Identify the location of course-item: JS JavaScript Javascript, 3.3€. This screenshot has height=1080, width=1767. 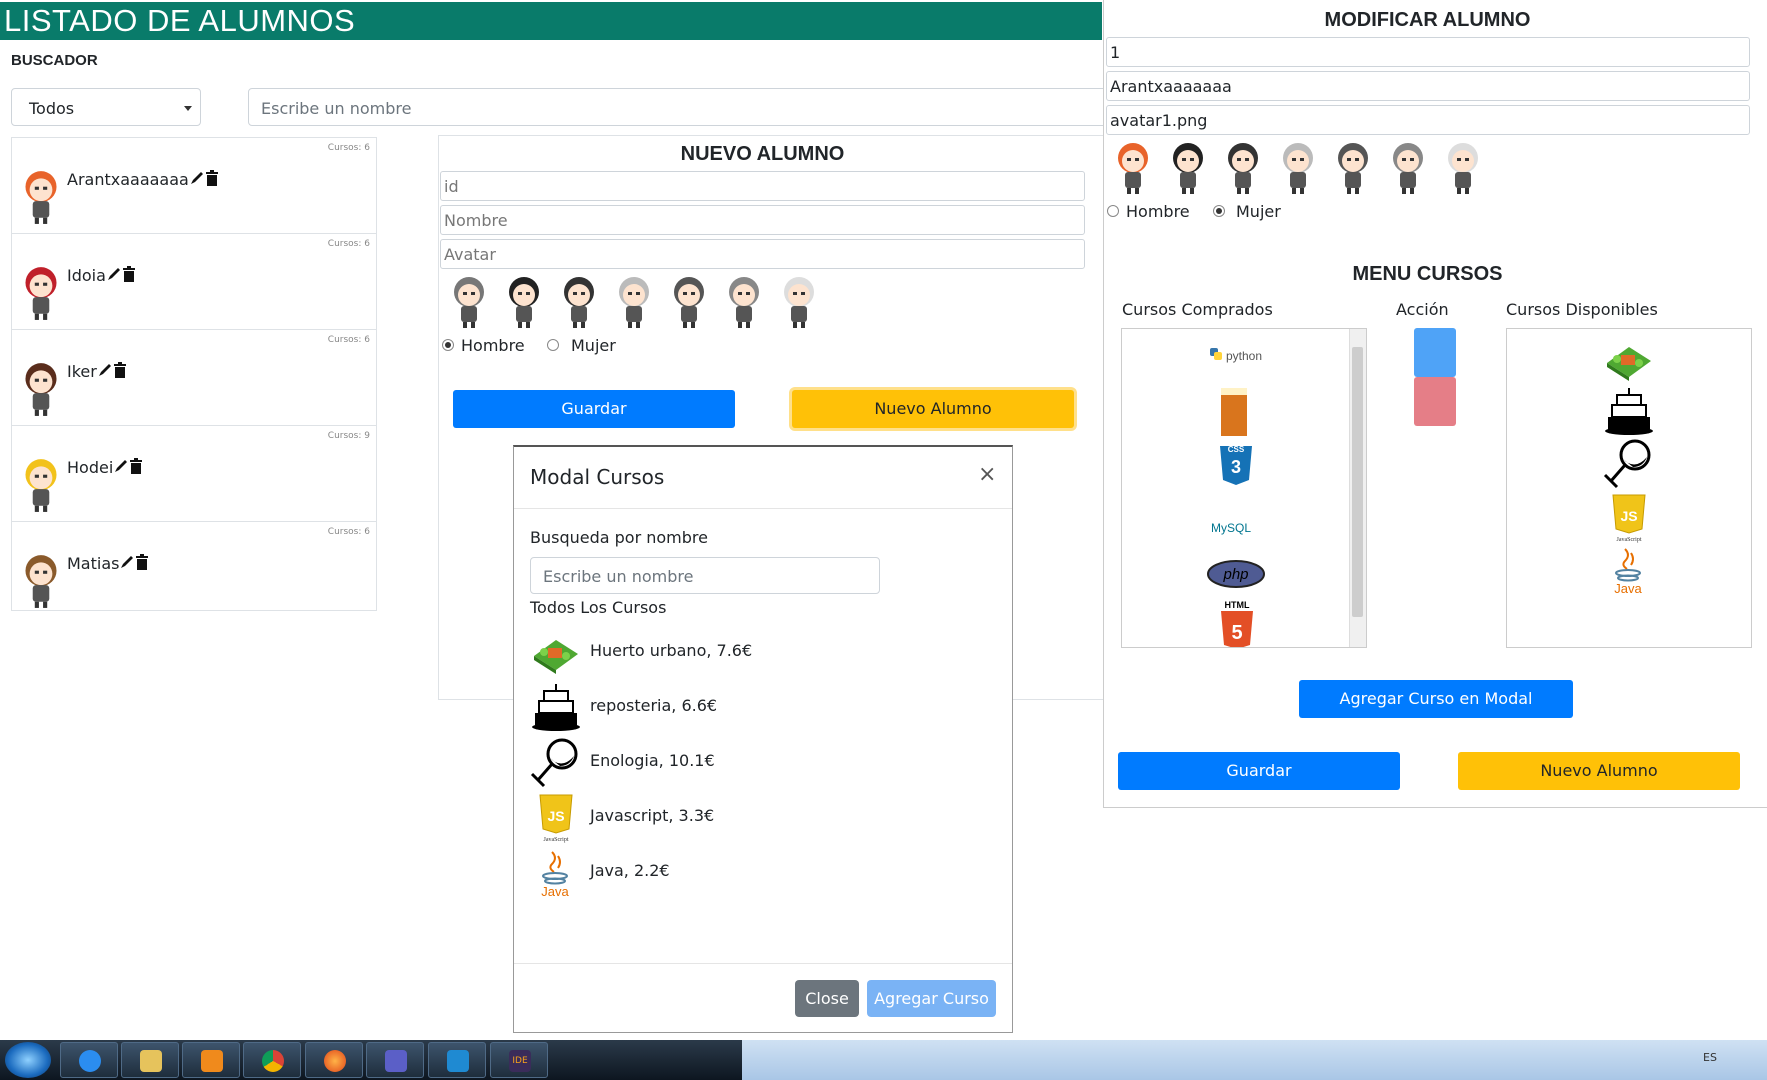
(730, 817).